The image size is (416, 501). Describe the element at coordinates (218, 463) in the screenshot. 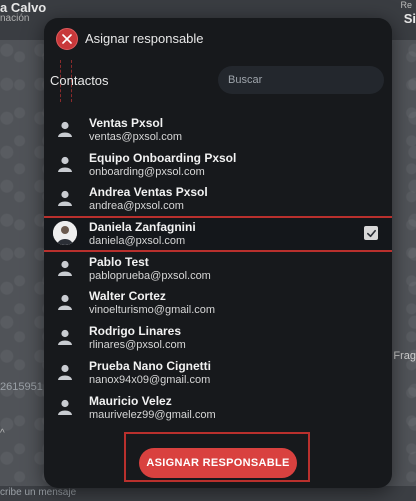

I see `assign-responsible-button: ASIGNAR RESPONSABLE` at that location.